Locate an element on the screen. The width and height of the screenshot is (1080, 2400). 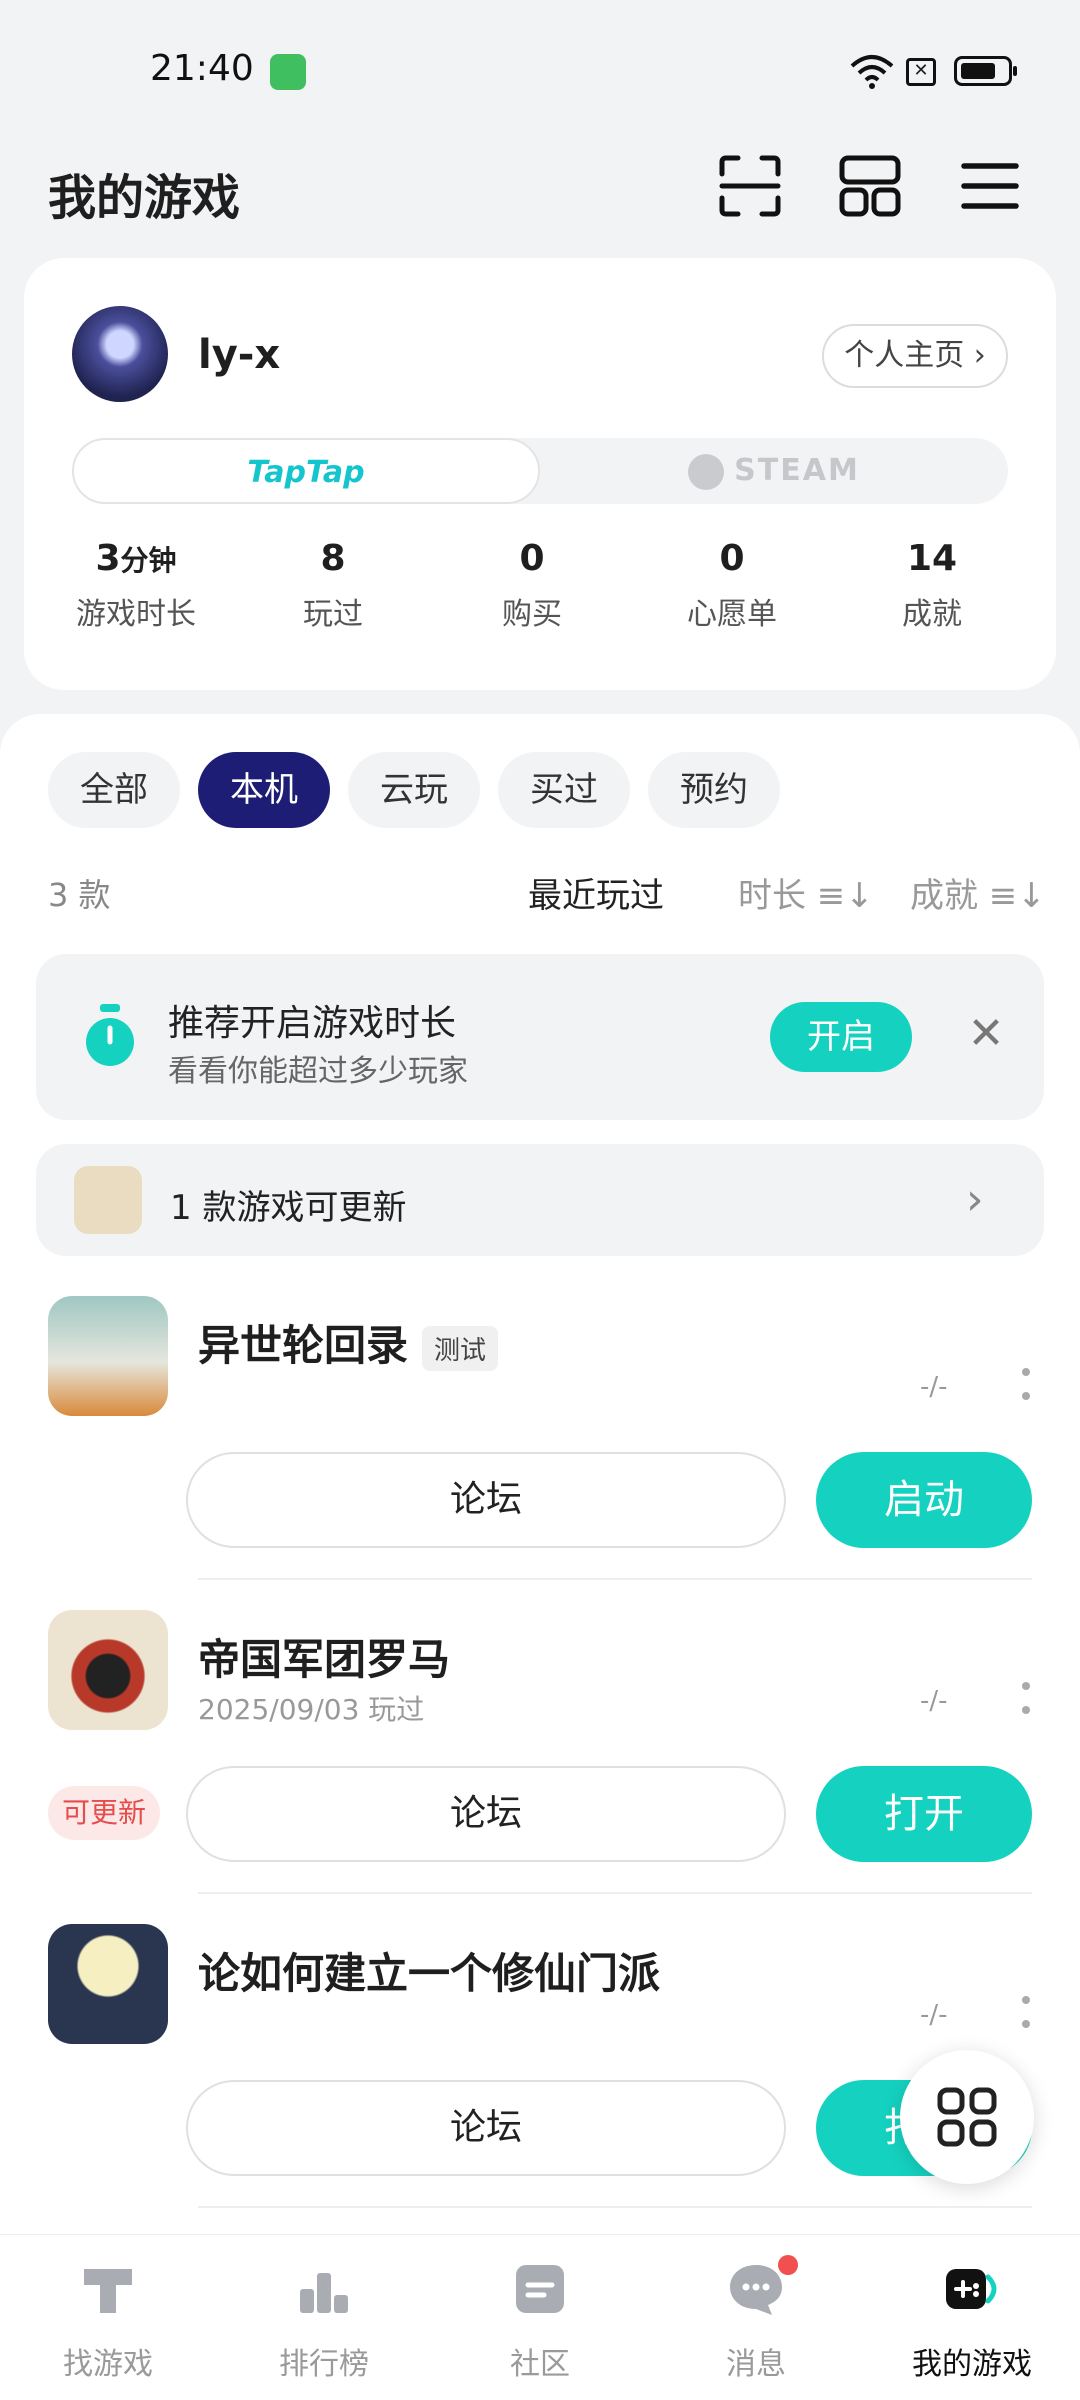
status-time: 21:40 is located at coordinates (202, 68).